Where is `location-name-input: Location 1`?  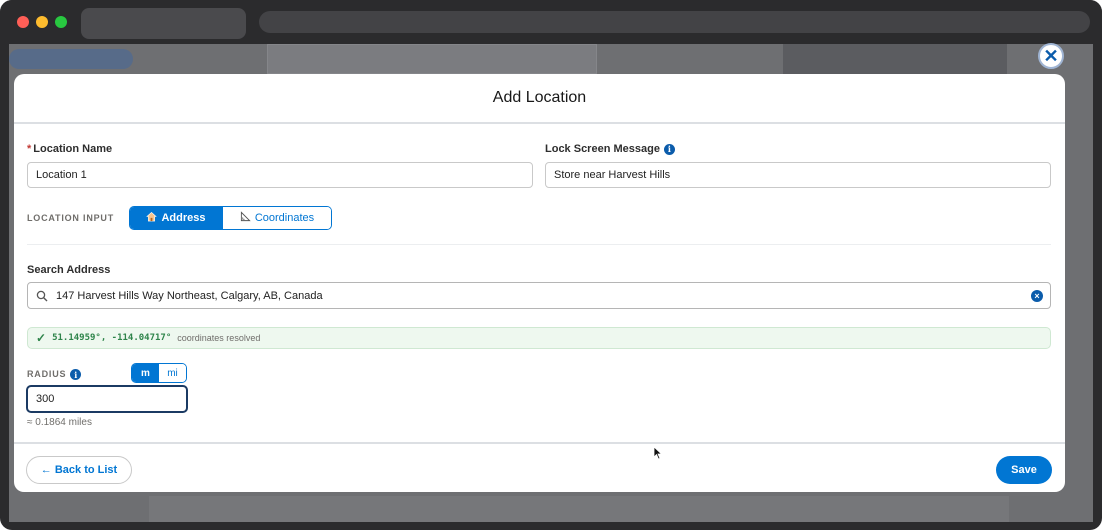 location-name-input: Location 1 is located at coordinates (280, 175).